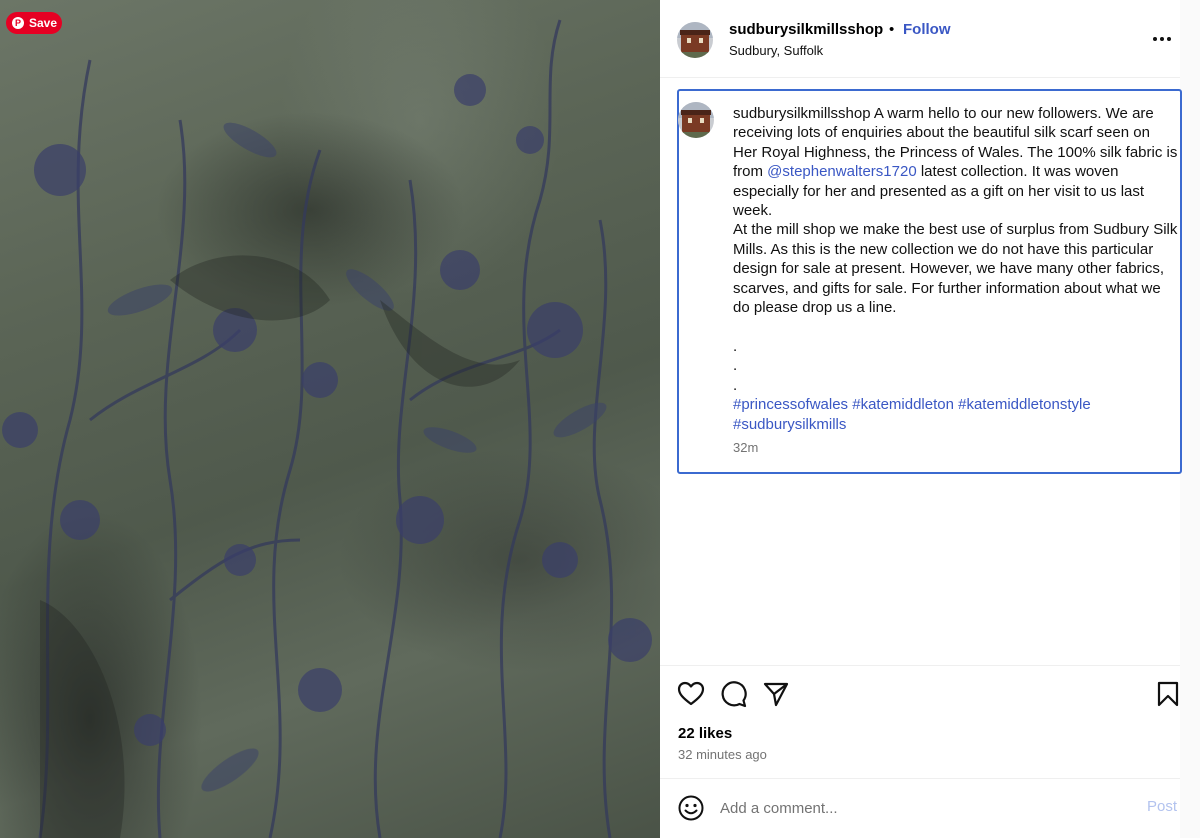 Image resolution: width=1200 pixels, height=838 pixels. What do you see at coordinates (806, 29) in the screenshot?
I see `header-username: sudburysilkmillsshop` at bounding box center [806, 29].